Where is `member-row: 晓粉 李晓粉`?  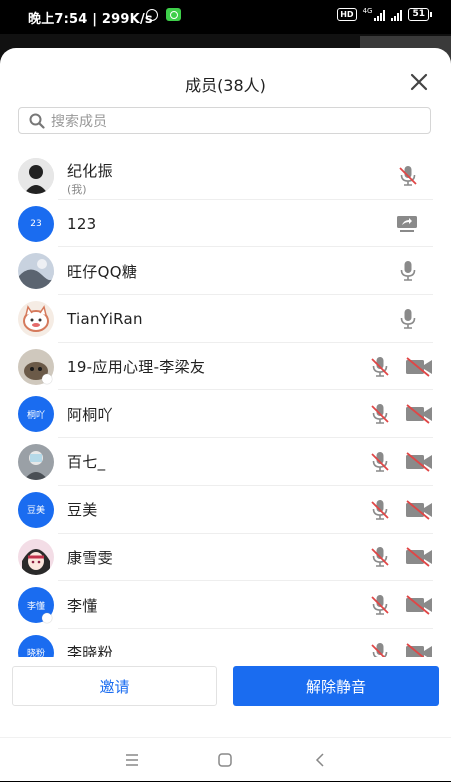 member-row: 晓粉 李晓粉 is located at coordinates (225, 644).